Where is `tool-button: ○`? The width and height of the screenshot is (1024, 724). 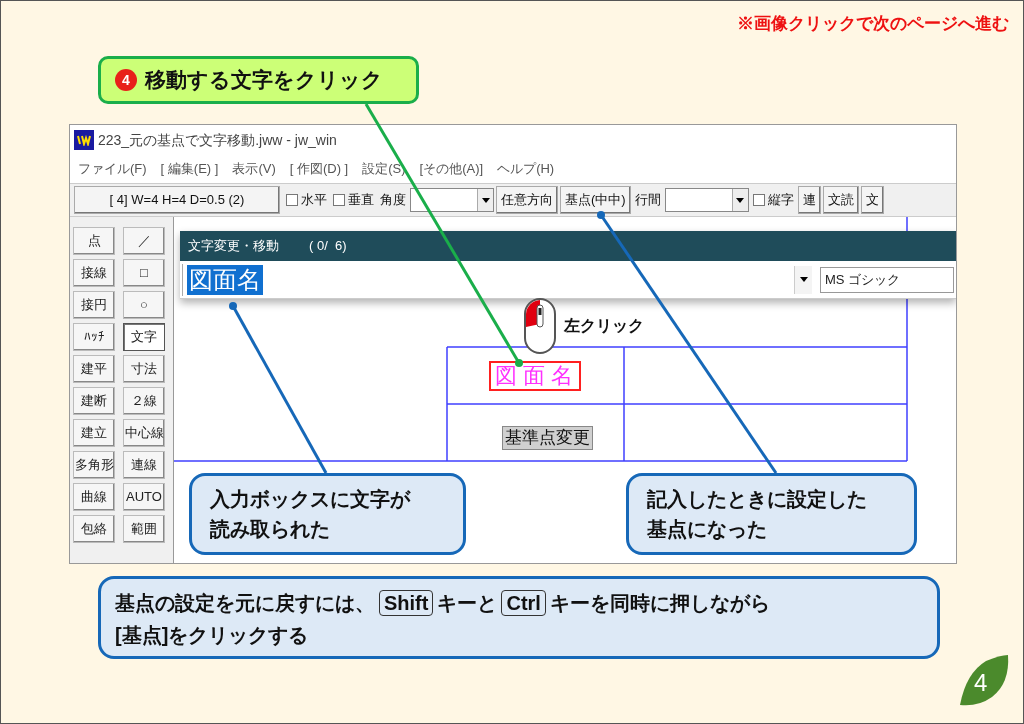
tool-button: ○ is located at coordinates (144, 305).